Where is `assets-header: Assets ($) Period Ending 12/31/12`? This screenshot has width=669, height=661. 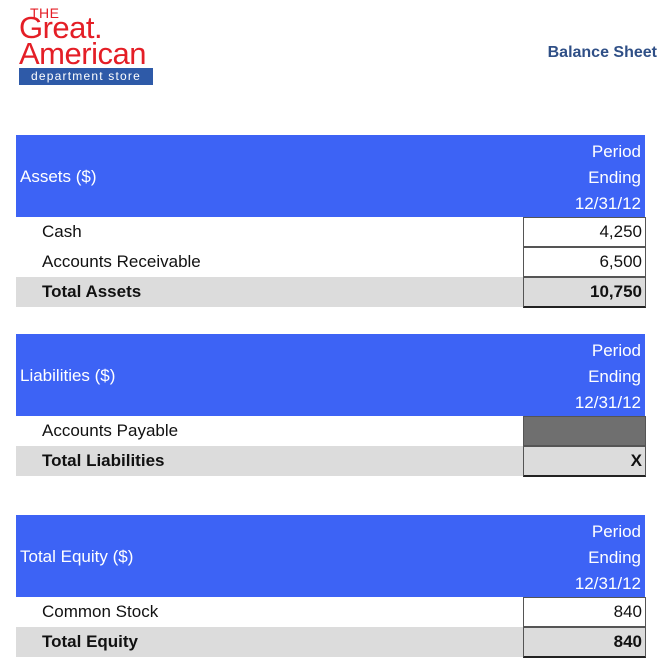
assets-header: Assets ($) Period Ending 12/31/12 is located at coordinates (330, 176).